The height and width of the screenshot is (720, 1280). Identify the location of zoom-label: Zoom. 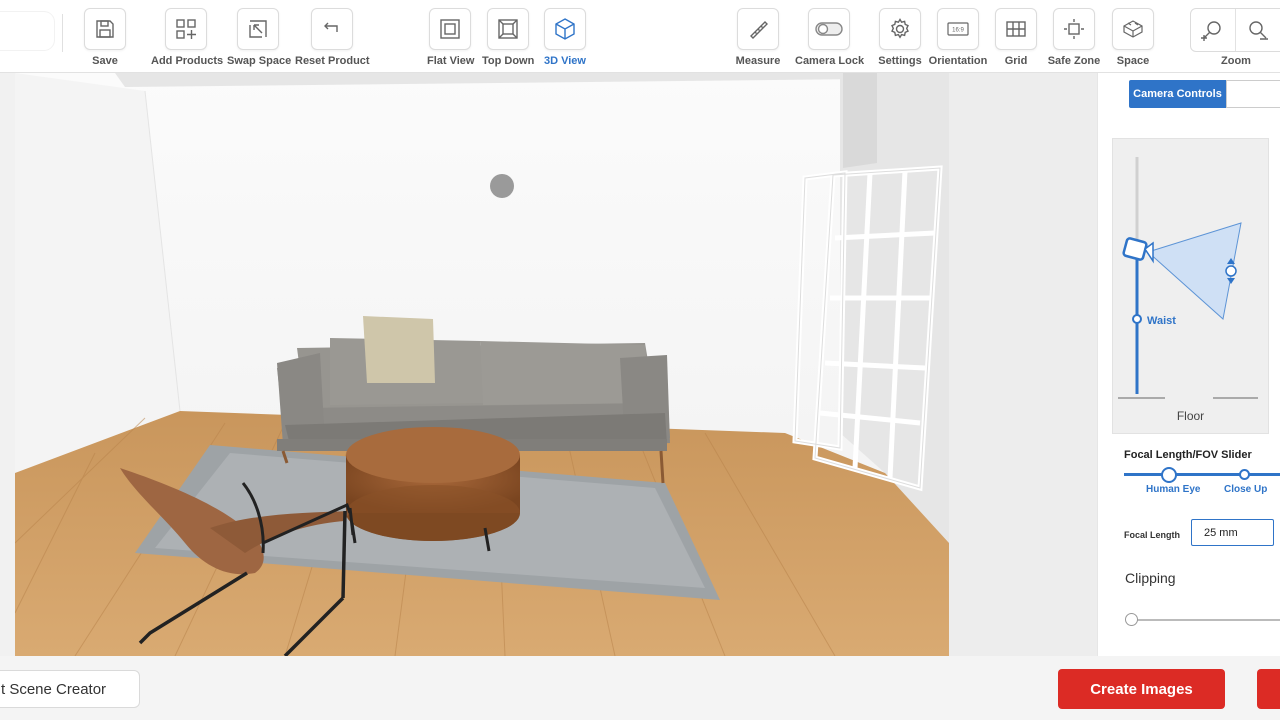
(1236, 61).